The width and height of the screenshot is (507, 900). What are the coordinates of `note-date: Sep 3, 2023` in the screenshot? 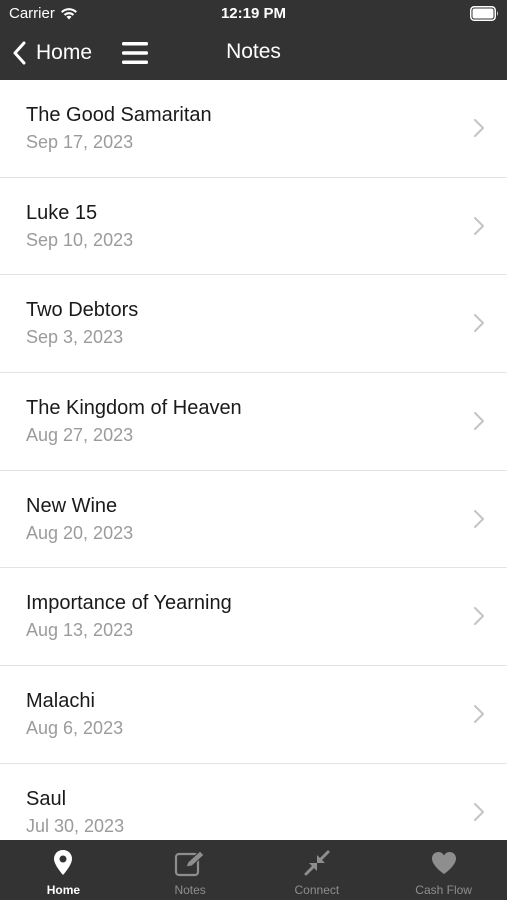 It's located at (75, 337).